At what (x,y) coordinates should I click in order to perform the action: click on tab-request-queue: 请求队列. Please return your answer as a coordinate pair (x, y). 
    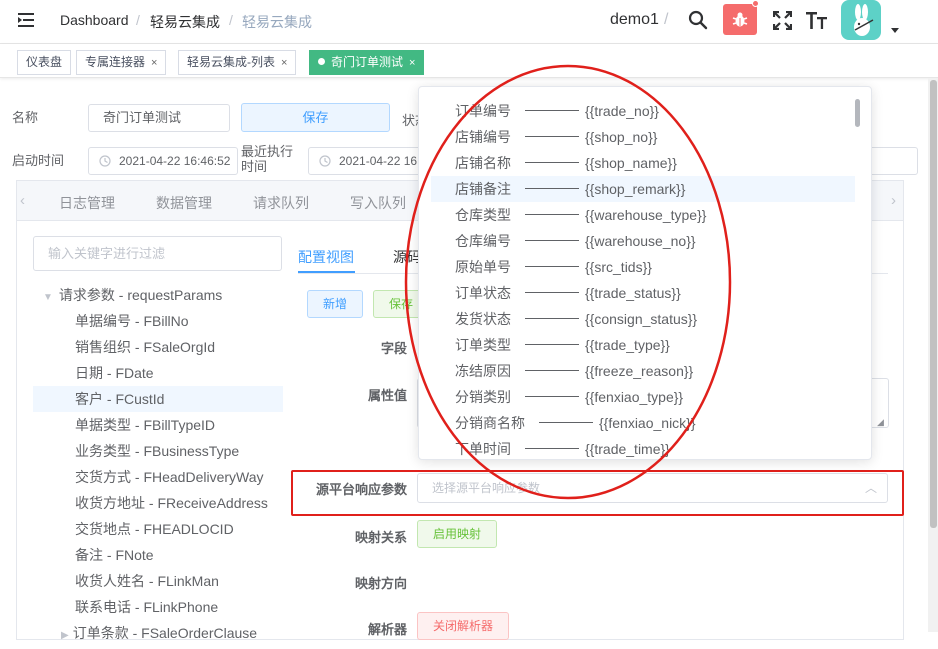
    Looking at the image, I should click on (281, 203).